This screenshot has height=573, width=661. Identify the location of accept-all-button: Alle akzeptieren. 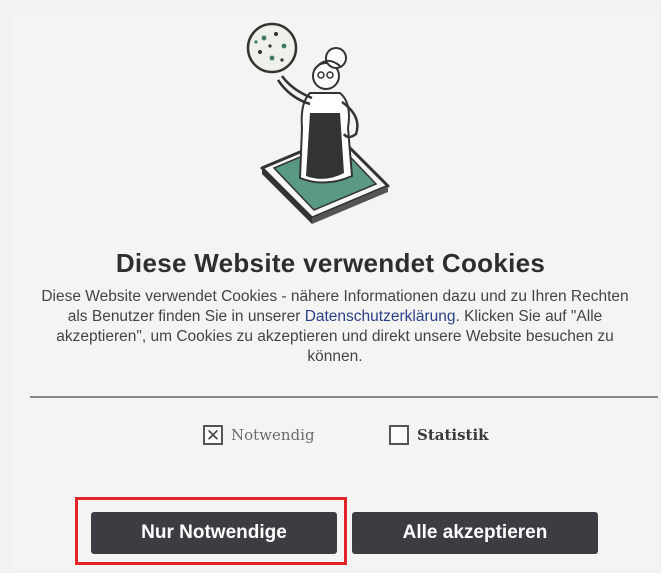
(475, 533).